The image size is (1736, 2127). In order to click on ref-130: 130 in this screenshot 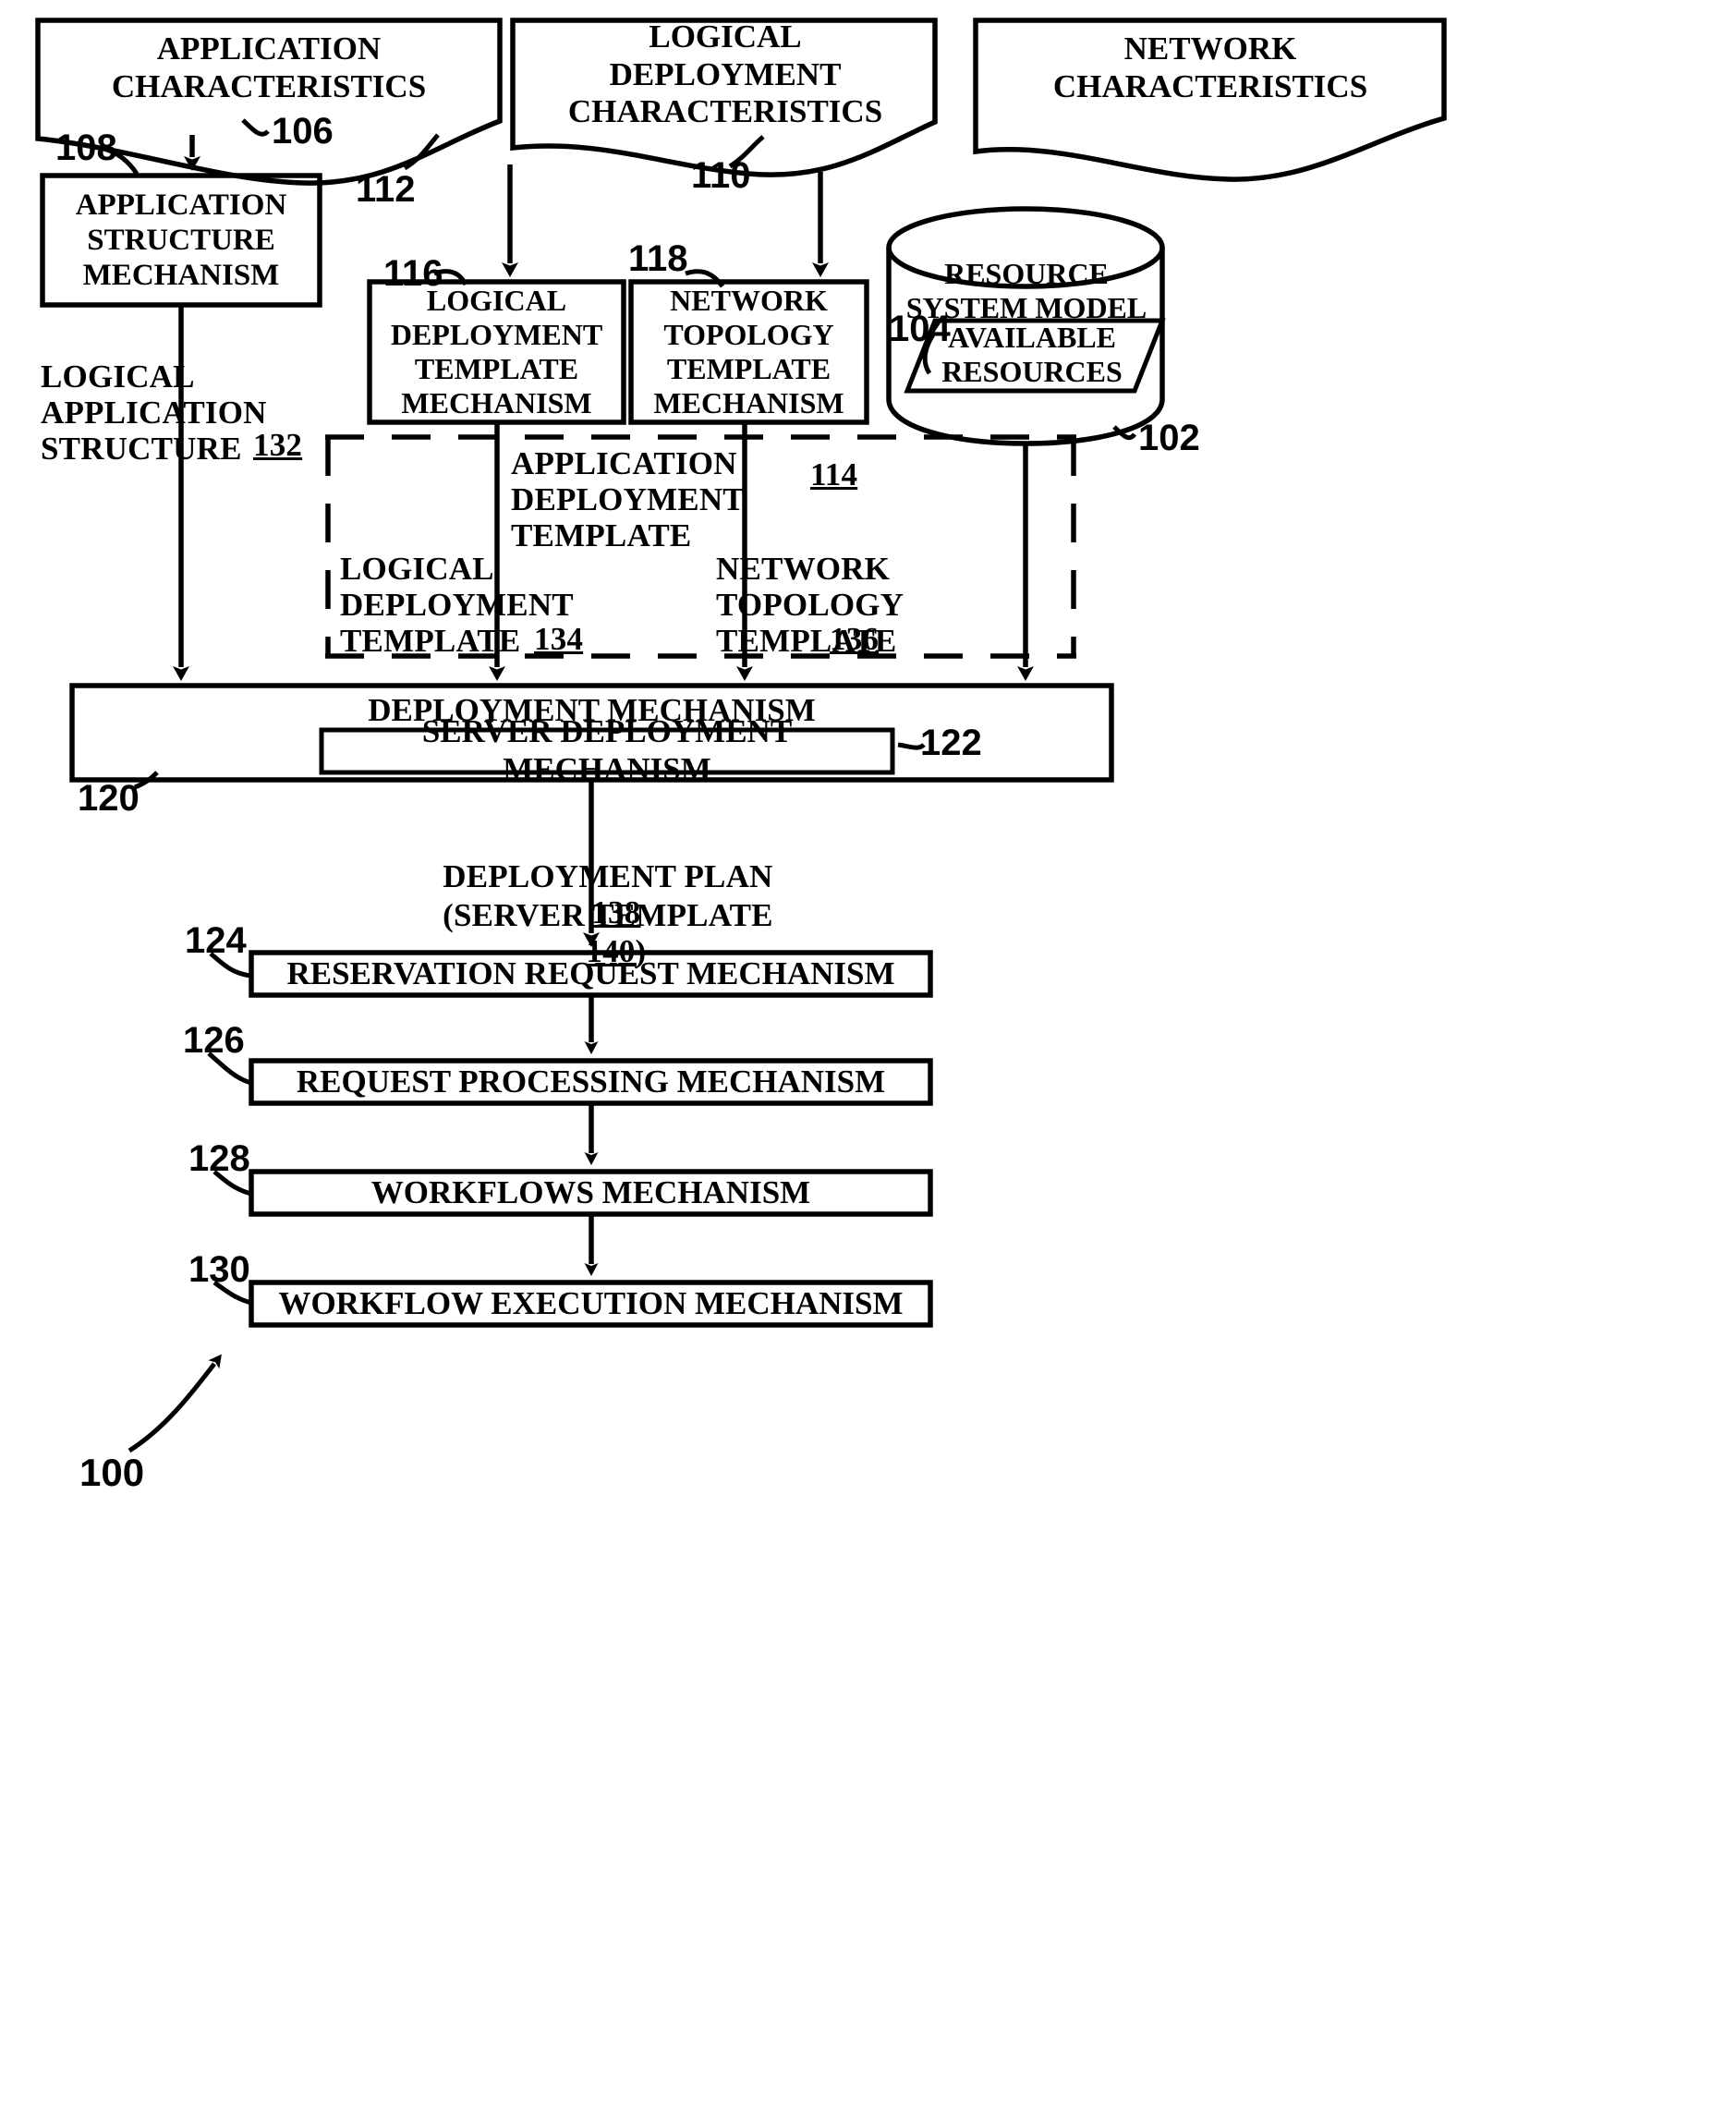, I will do `click(219, 1269)`.